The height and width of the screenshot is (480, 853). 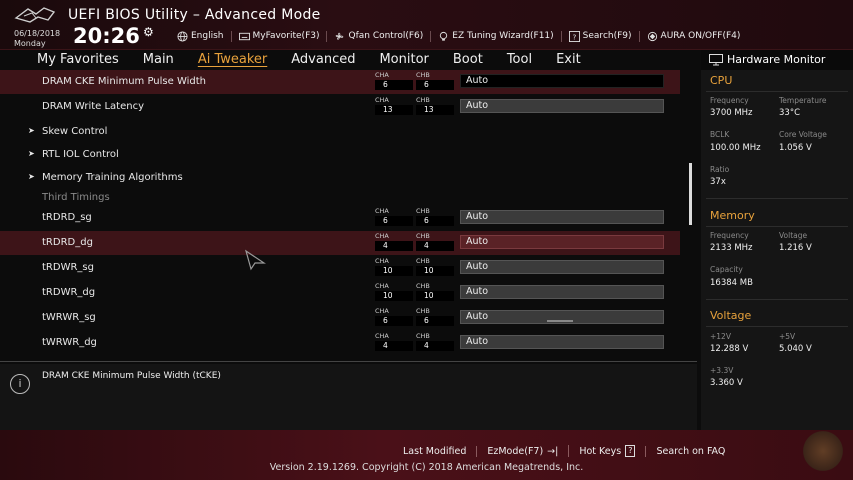 What do you see at coordinates (568, 60) in the screenshot?
I see `tab-exit: Exit` at bounding box center [568, 60].